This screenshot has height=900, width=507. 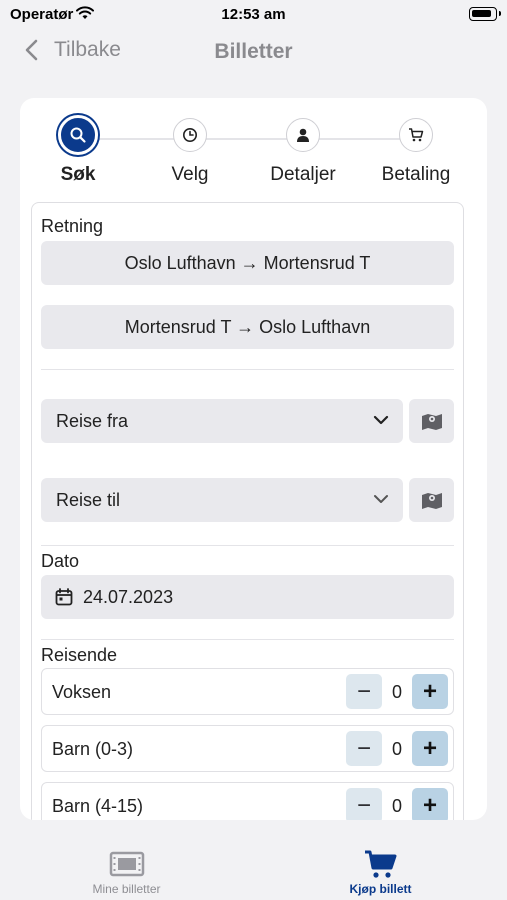 I want to click on tab-my-tickets: Mine billetter, so click(x=126, y=860).